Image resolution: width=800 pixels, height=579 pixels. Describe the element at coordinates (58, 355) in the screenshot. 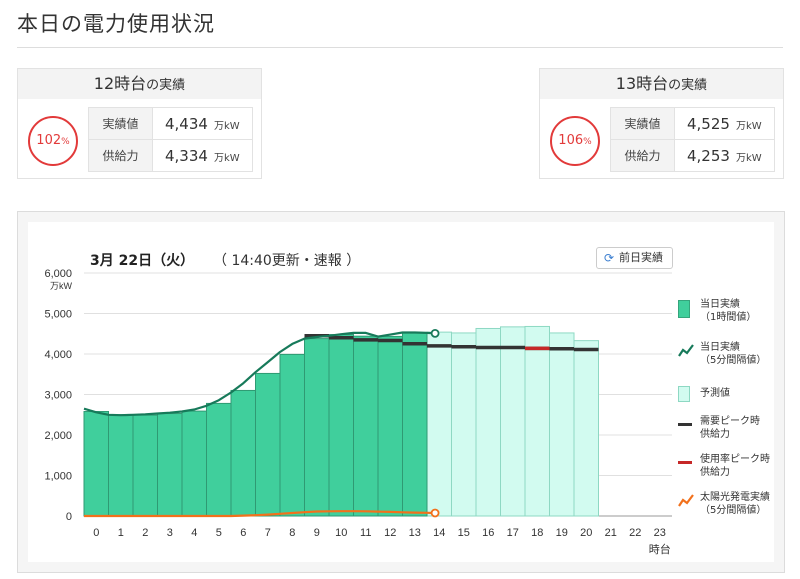

I see `y-tick-label: 4,000` at that location.